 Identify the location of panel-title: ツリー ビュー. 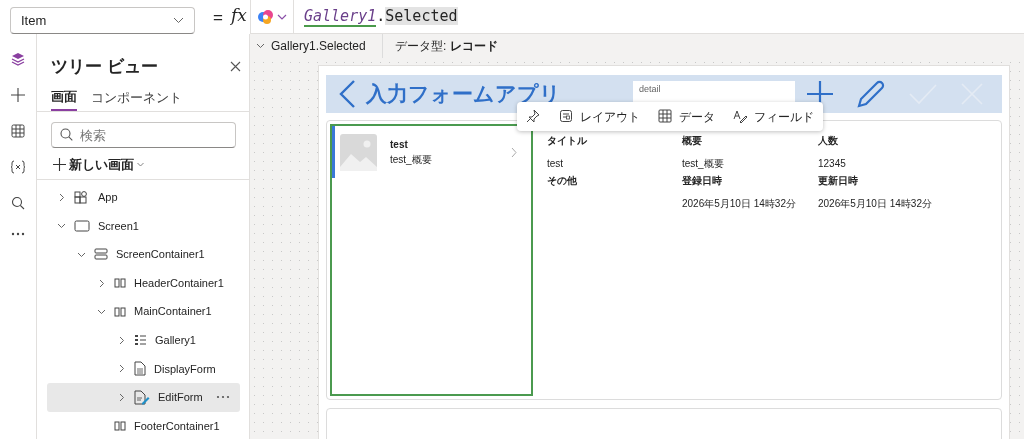
(104, 67).